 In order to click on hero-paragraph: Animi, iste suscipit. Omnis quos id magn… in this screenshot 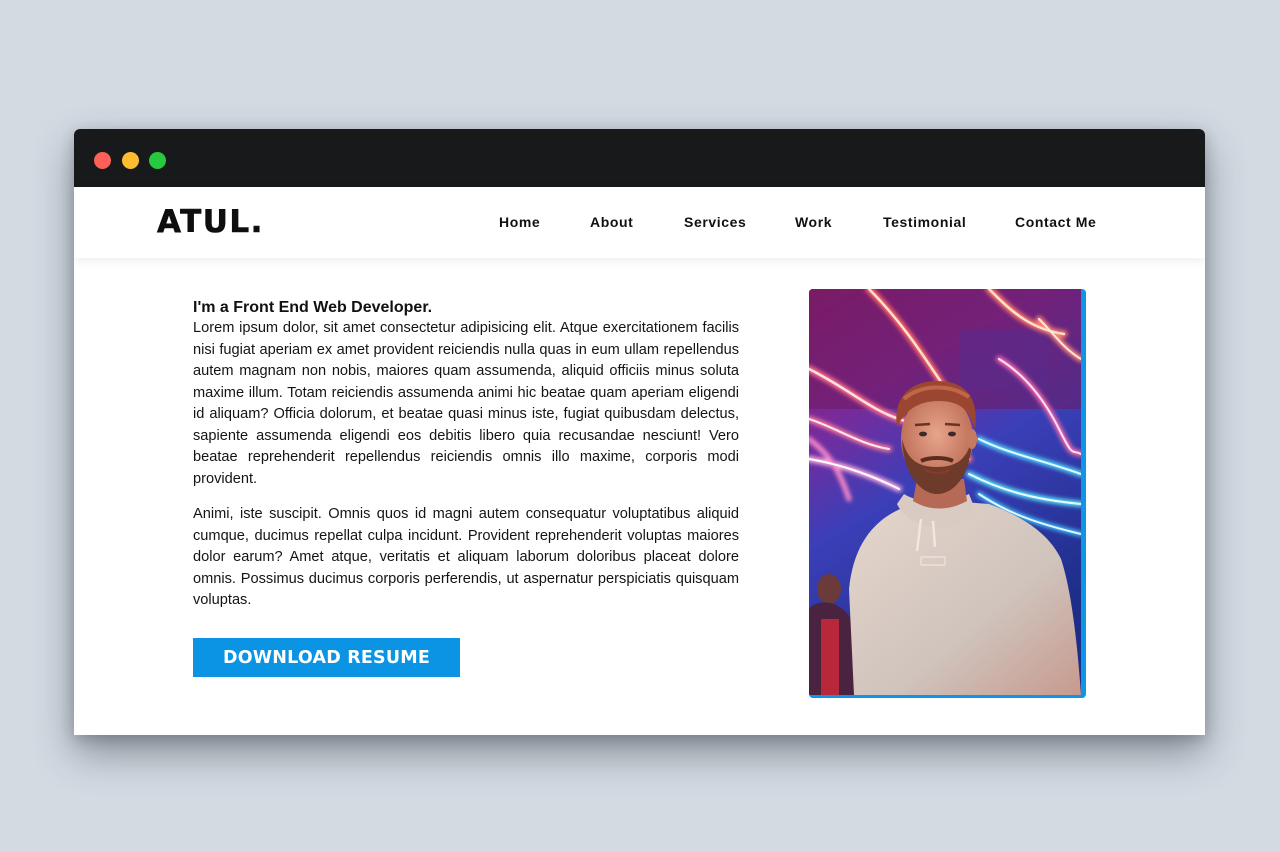, I will do `click(466, 557)`.